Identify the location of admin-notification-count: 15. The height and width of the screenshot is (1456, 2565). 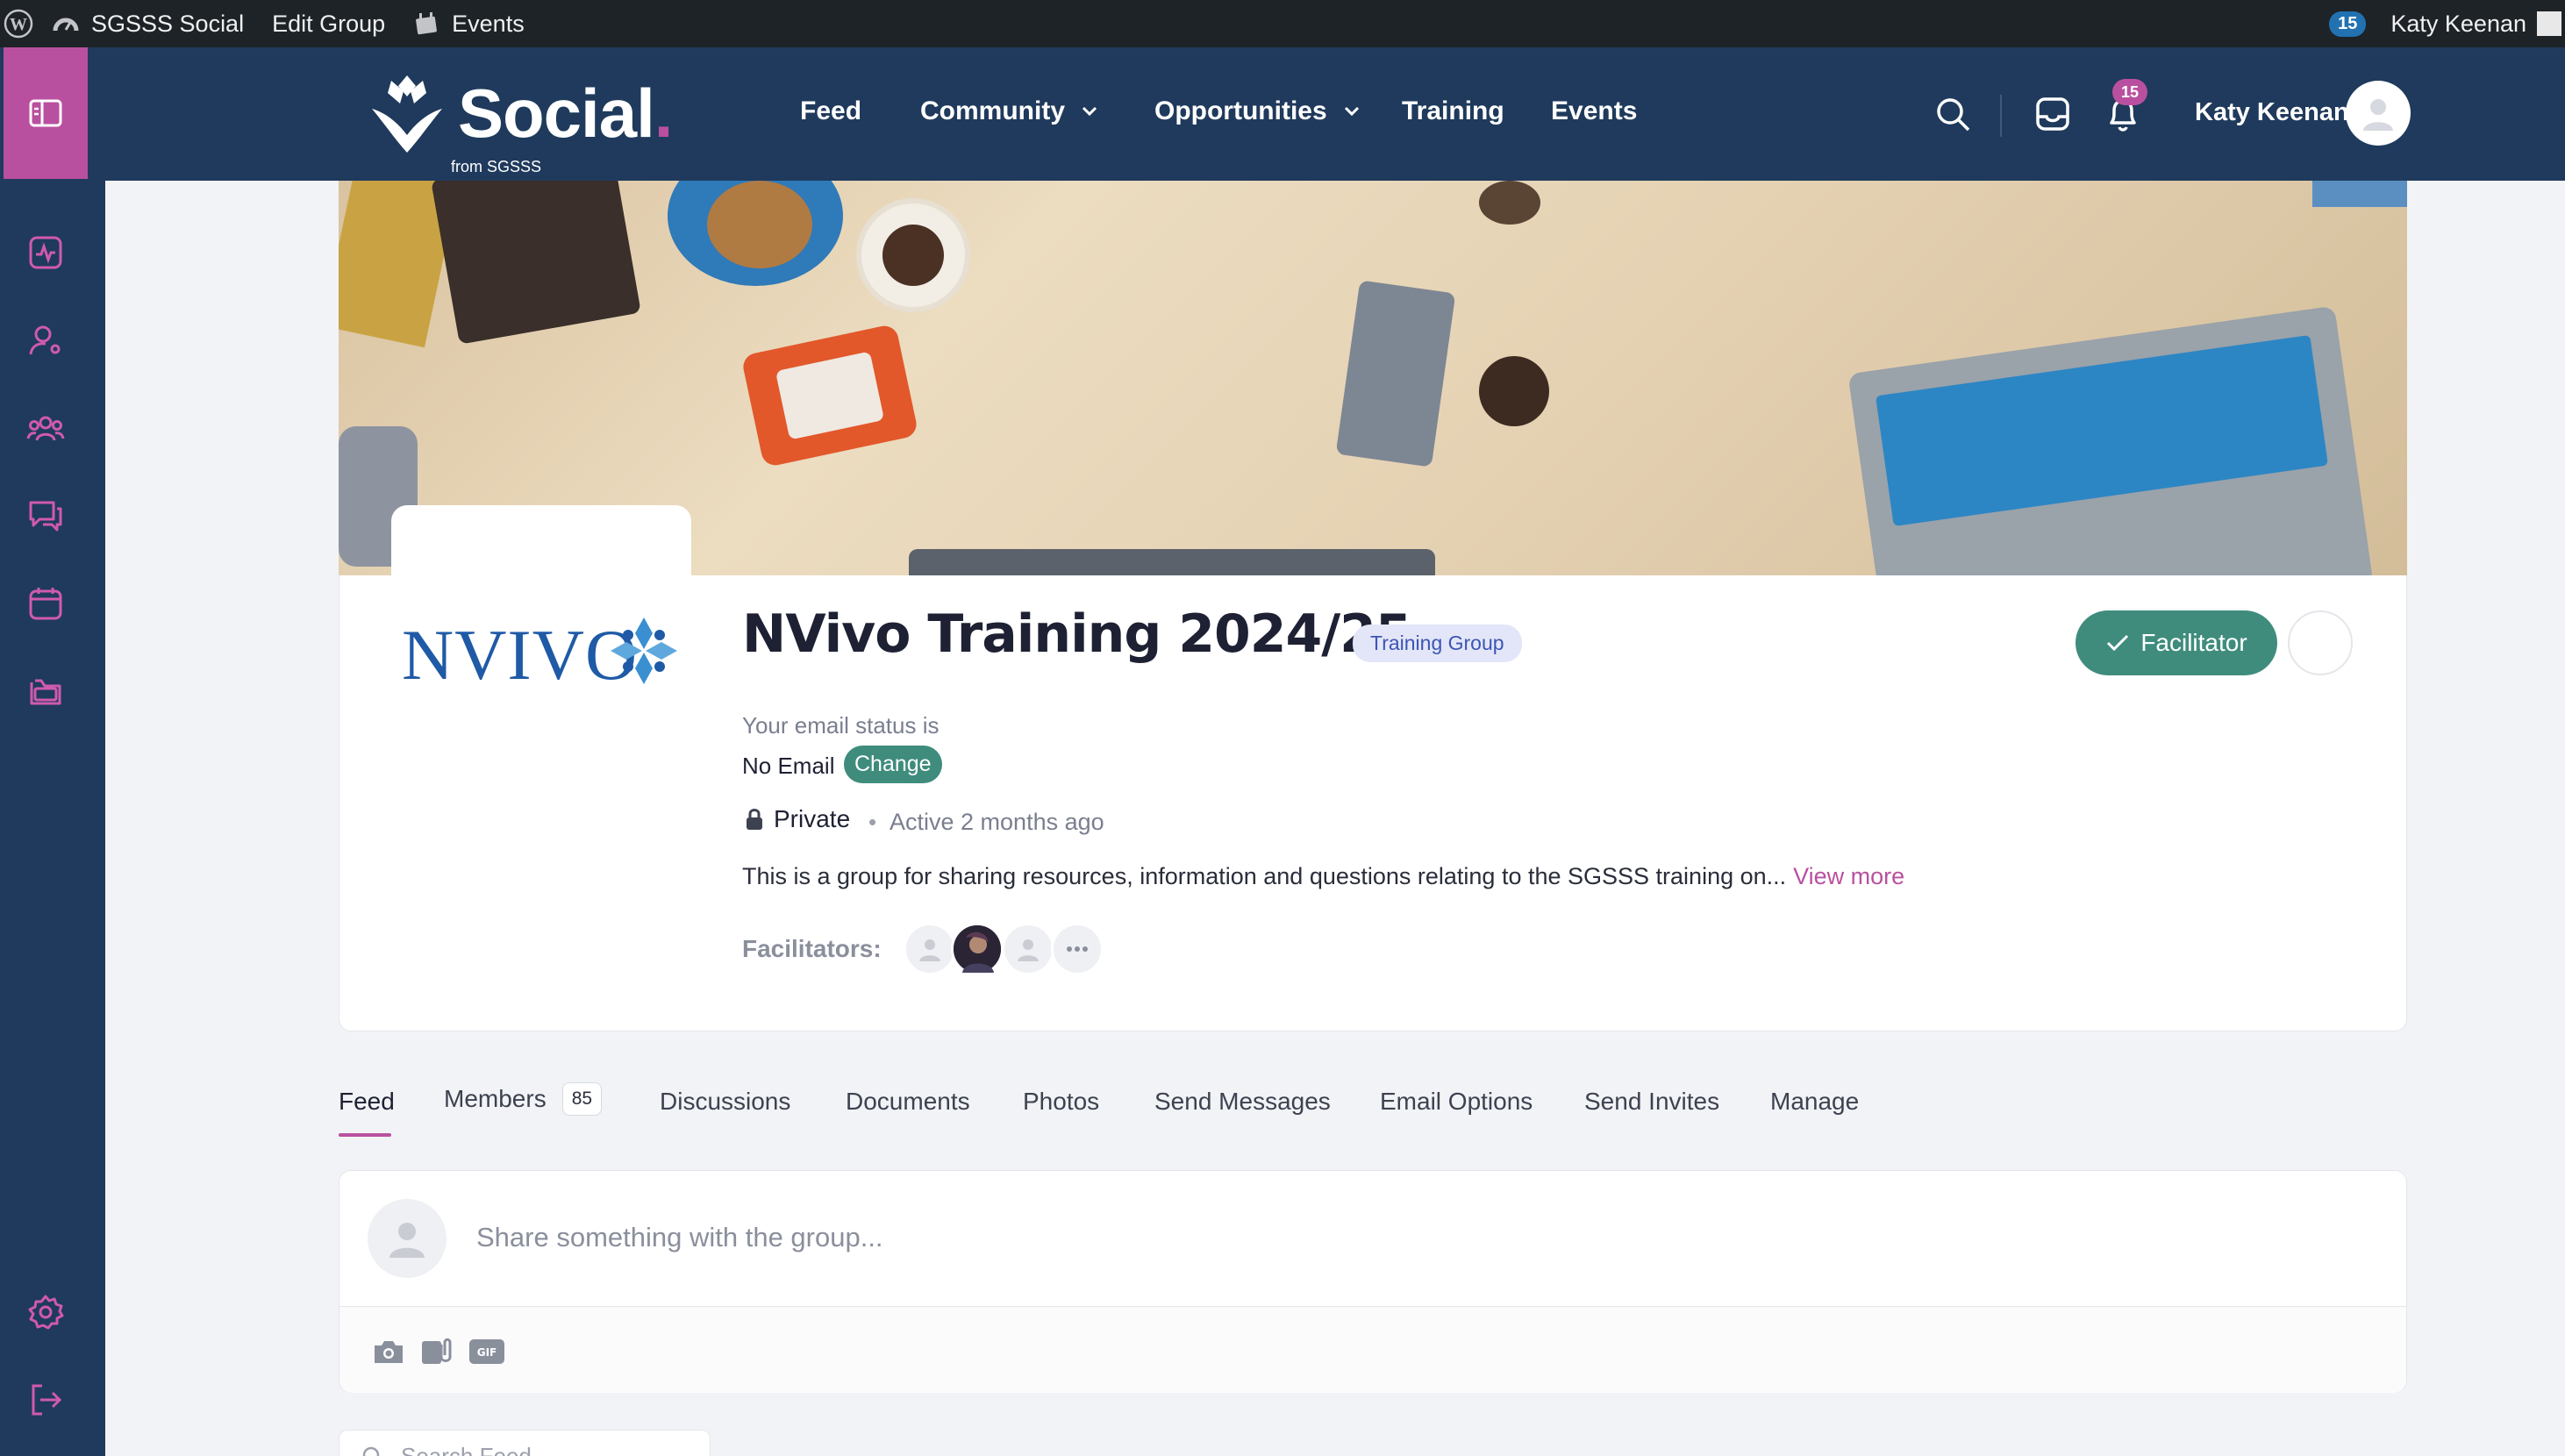
(2348, 24).